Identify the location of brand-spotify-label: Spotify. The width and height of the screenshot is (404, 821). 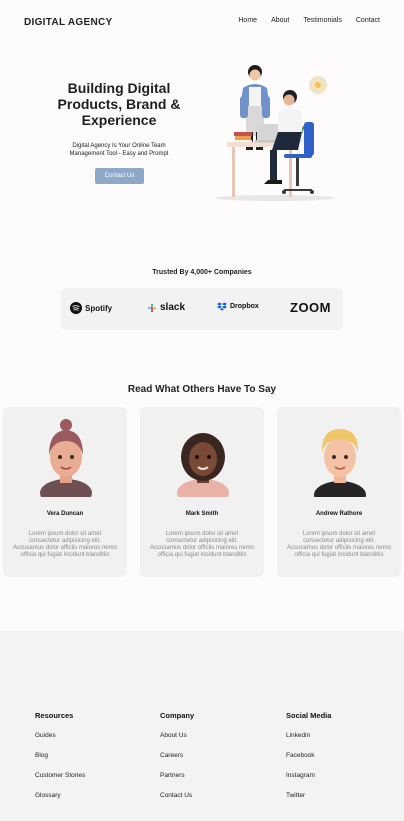
(99, 308).